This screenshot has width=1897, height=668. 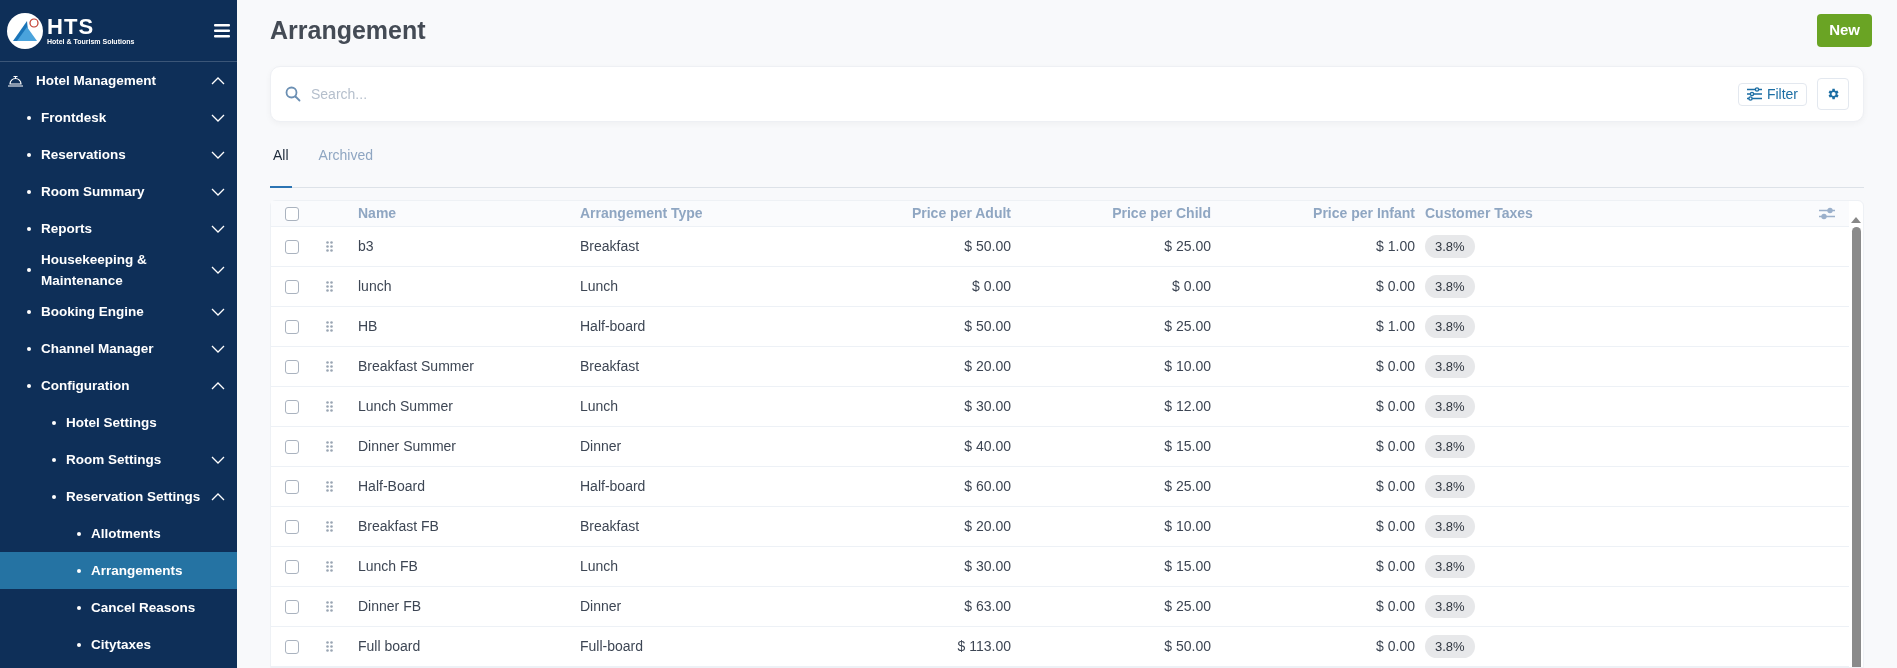 I want to click on sidebar-item: Room Settings, so click(x=118, y=459).